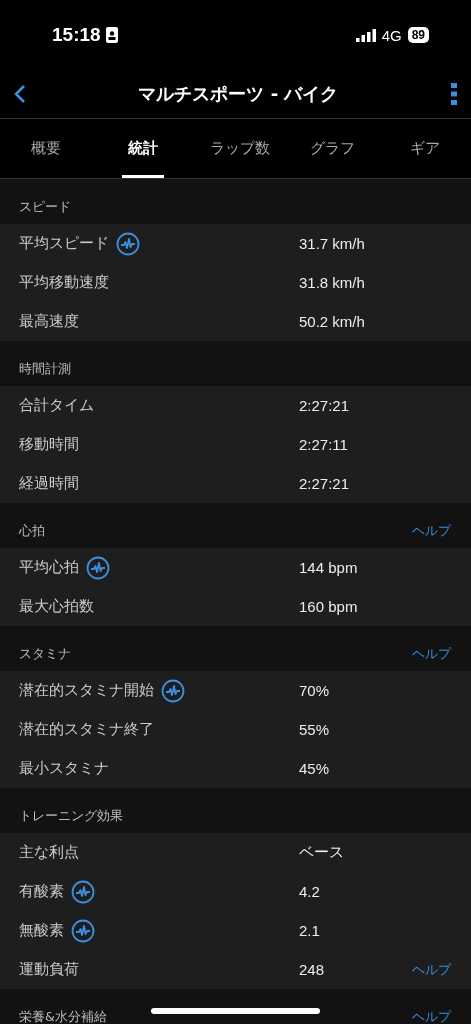 Image resolution: width=471 pixels, height=1024 pixels. What do you see at coordinates (391, 35) in the screenshot?
I see `network-type: 4G` at bounding box center [391, 35].